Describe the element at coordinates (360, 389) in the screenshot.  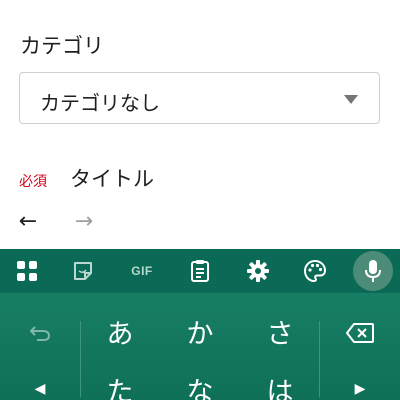
I see `right-arrow-key: ▶` at that location.